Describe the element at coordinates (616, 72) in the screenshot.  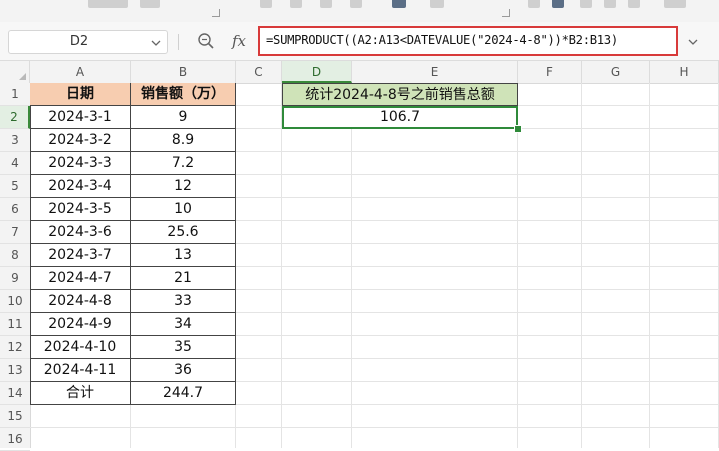
I see `column-header-g: G` at that location.